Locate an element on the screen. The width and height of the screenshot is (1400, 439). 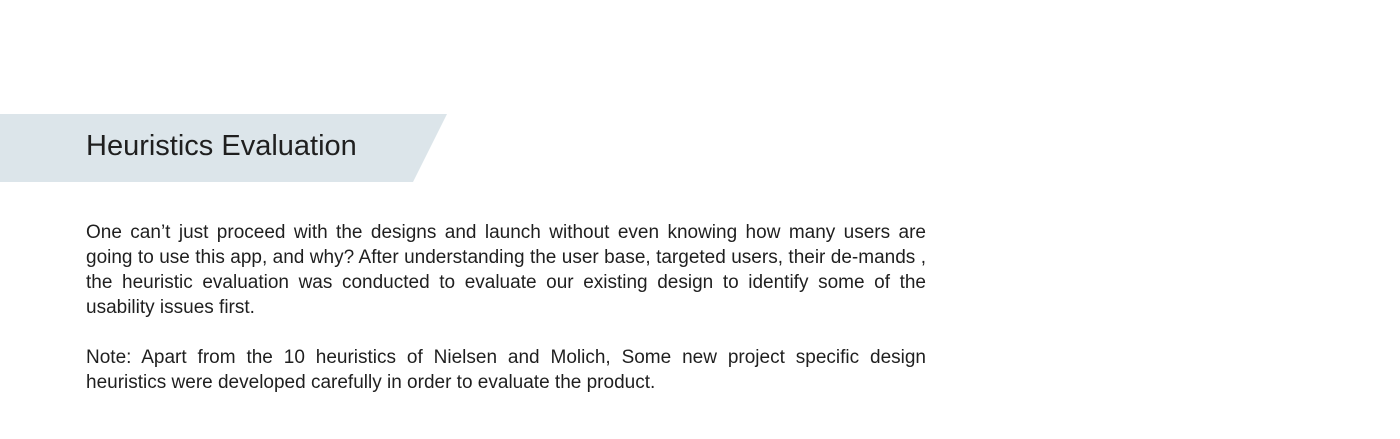
page-title: Heuristics Evaluation is located at coordinates (221, 146).